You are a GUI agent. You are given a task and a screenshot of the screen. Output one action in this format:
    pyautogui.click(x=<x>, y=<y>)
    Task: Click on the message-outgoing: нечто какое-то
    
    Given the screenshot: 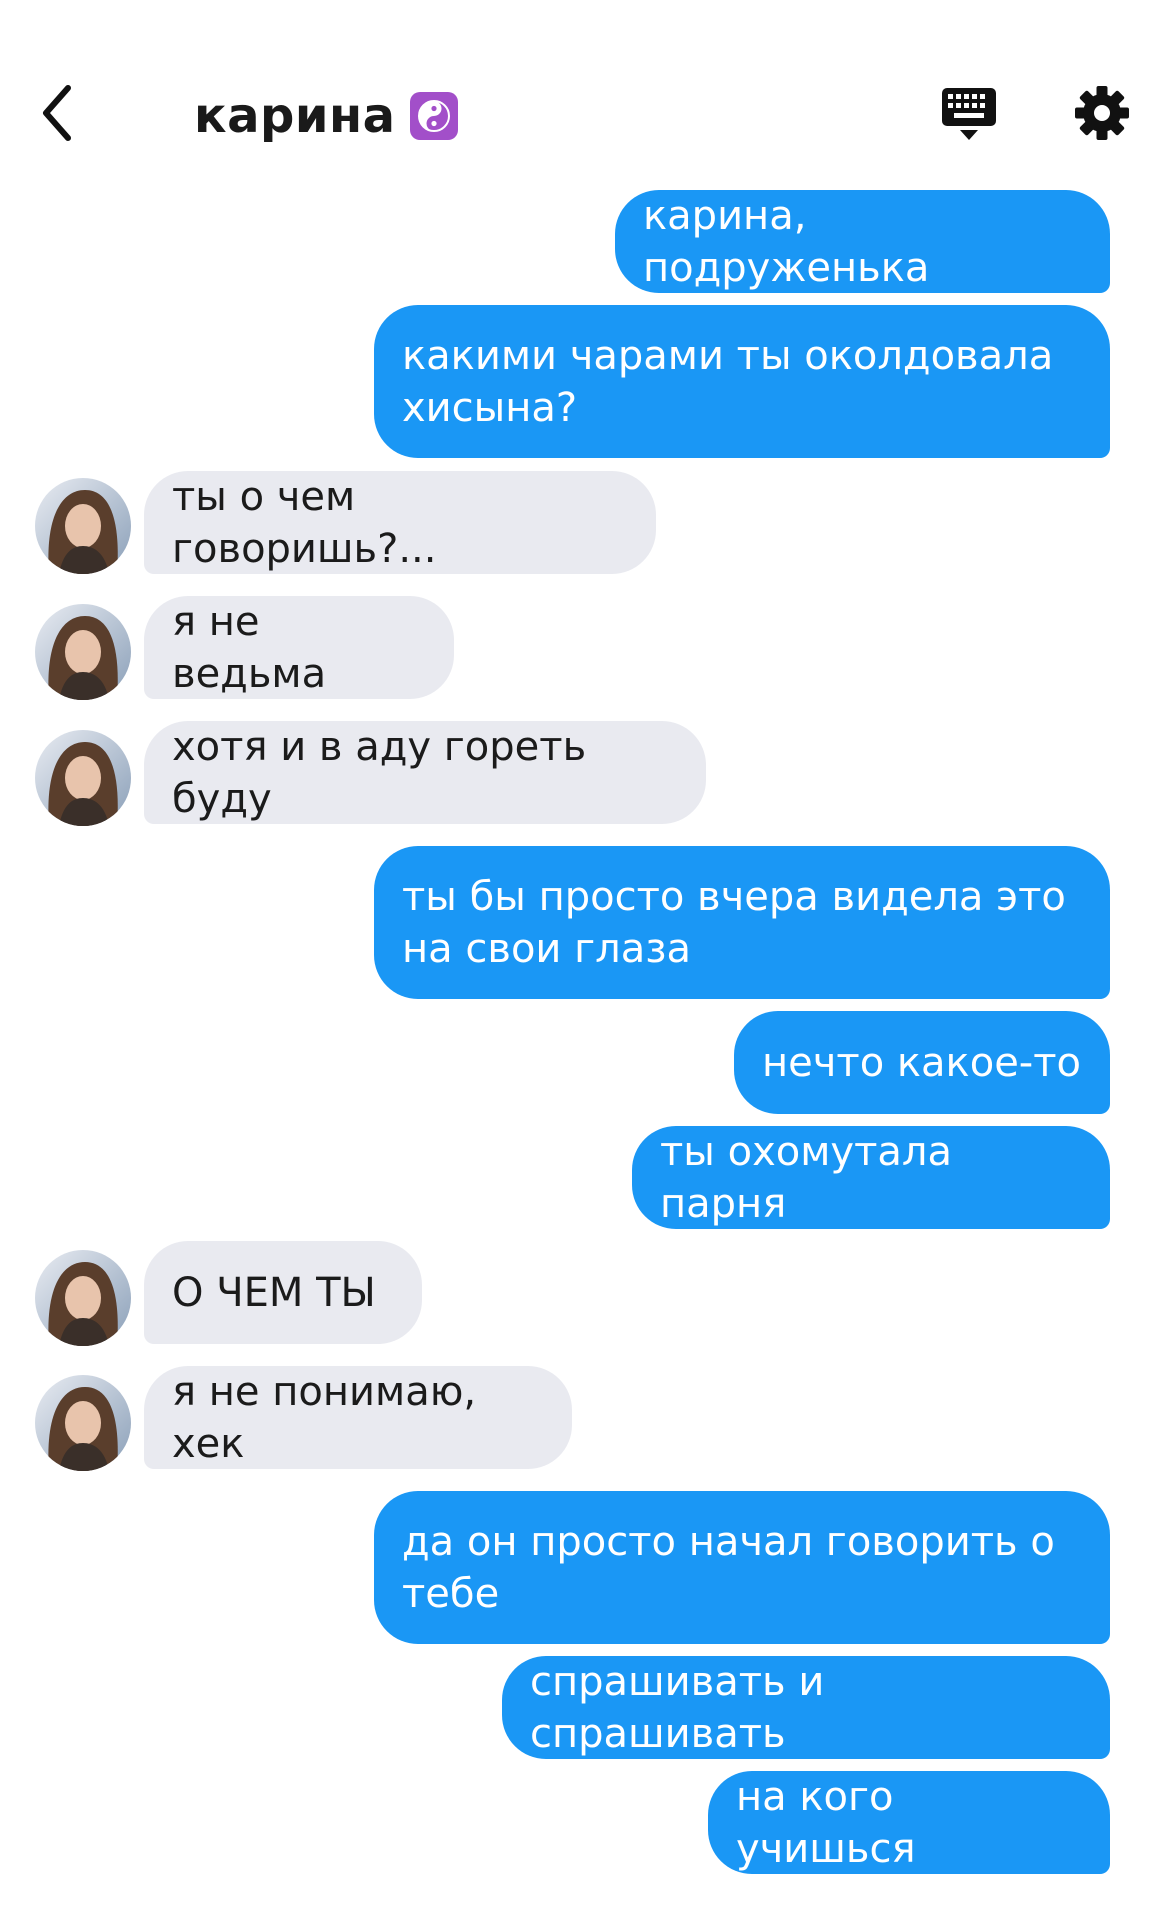 What is the action you would take?
    pyautogui.click(x=922, y=1062)
    